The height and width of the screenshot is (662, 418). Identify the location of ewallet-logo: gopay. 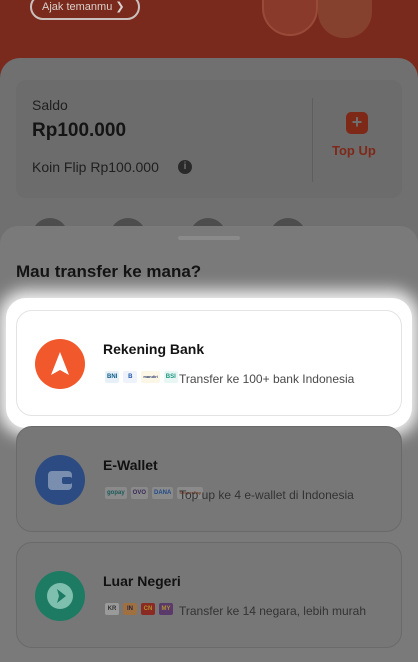
(116, 493).